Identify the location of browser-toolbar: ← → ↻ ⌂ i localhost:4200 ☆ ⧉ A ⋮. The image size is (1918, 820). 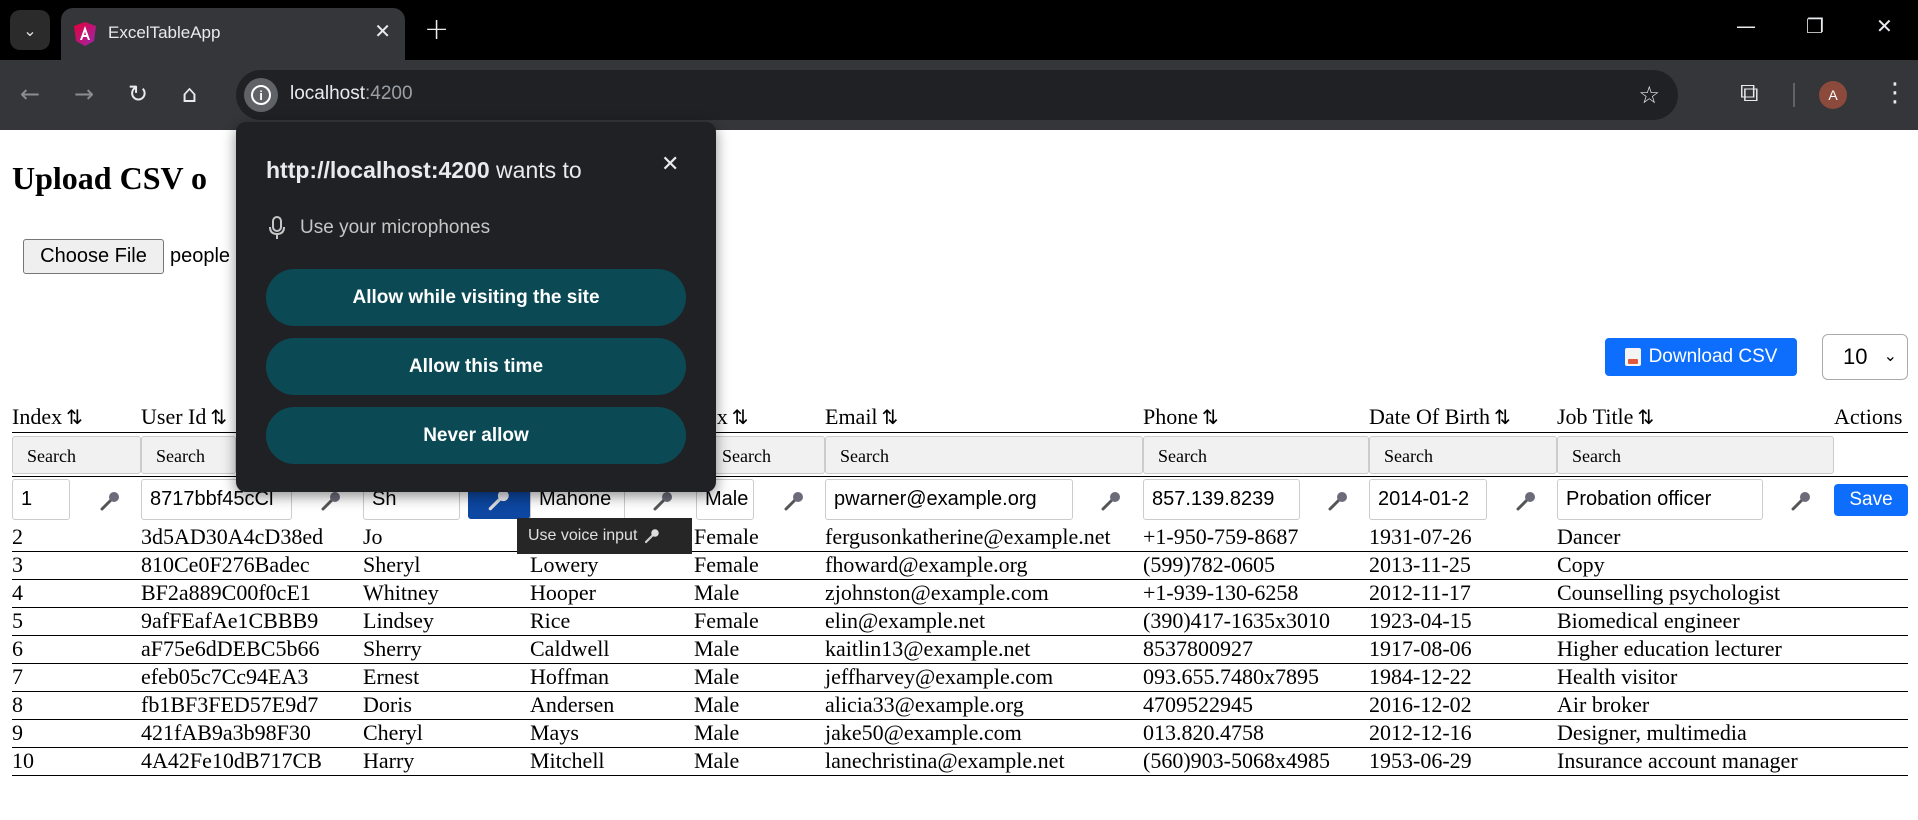
(959, 95).